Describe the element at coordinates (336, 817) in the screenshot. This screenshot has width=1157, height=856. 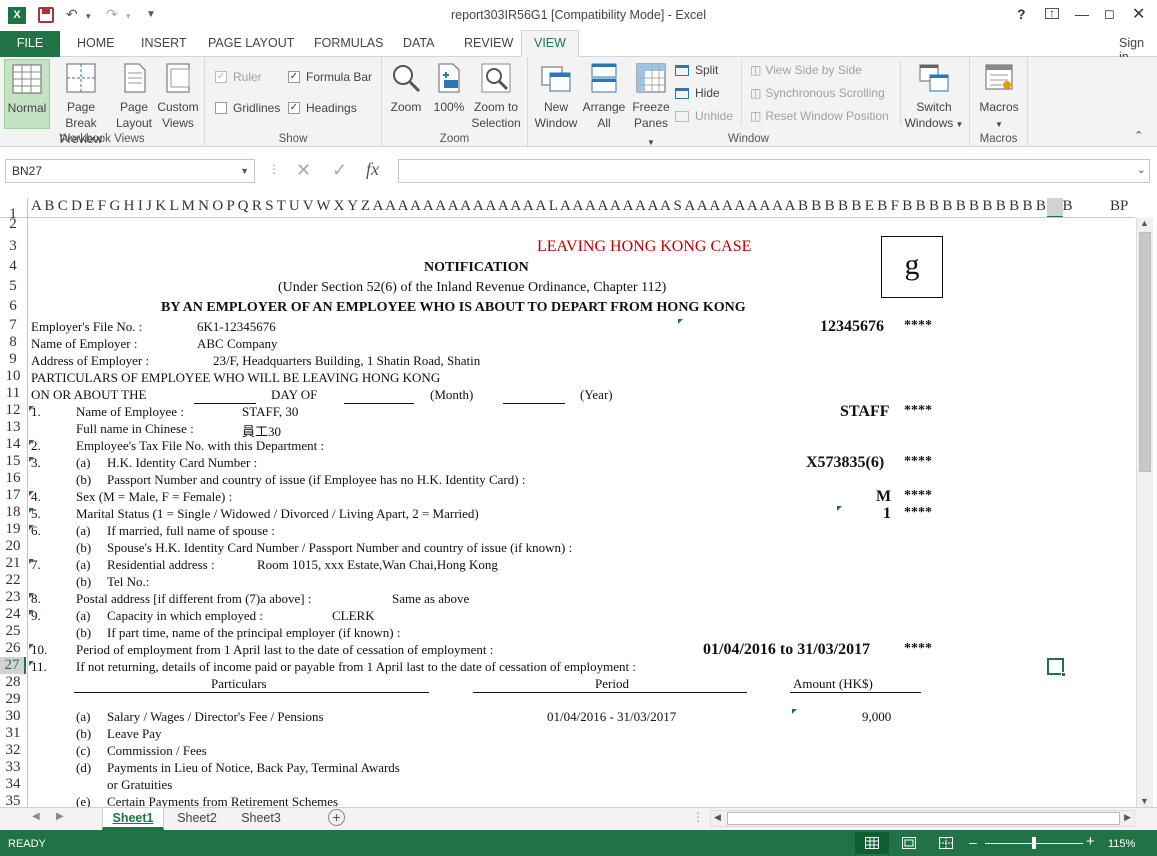
I see `new-sheet-icon: +` at that location.